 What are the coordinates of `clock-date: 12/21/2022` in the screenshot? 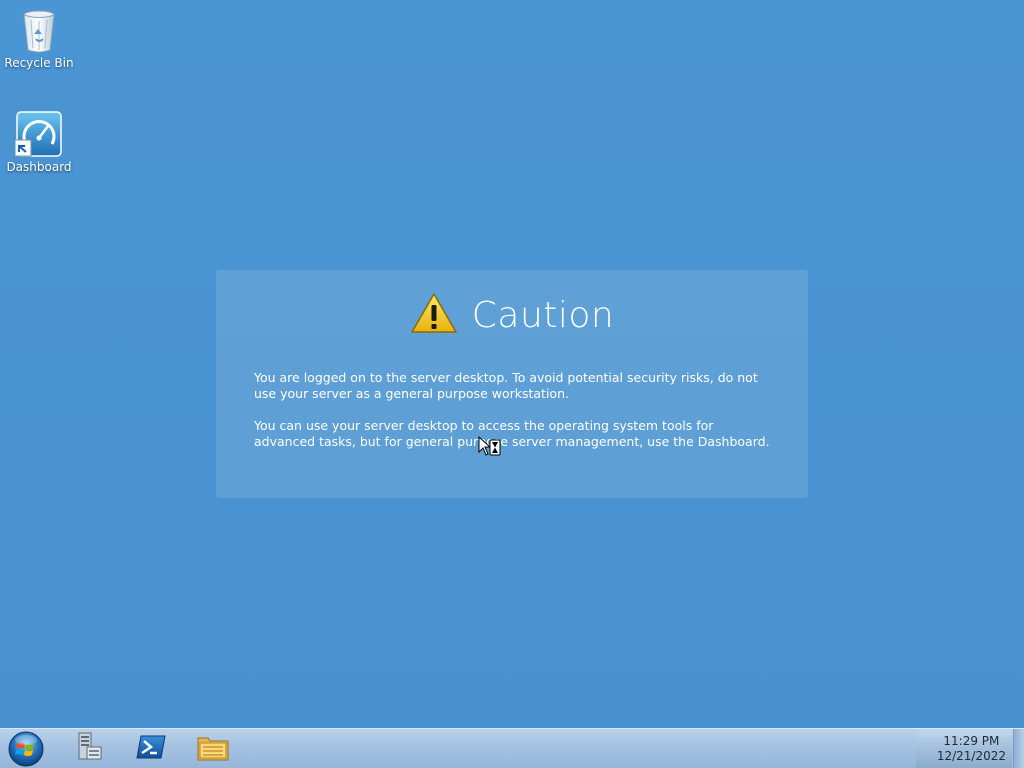 It's located at (971, 756).